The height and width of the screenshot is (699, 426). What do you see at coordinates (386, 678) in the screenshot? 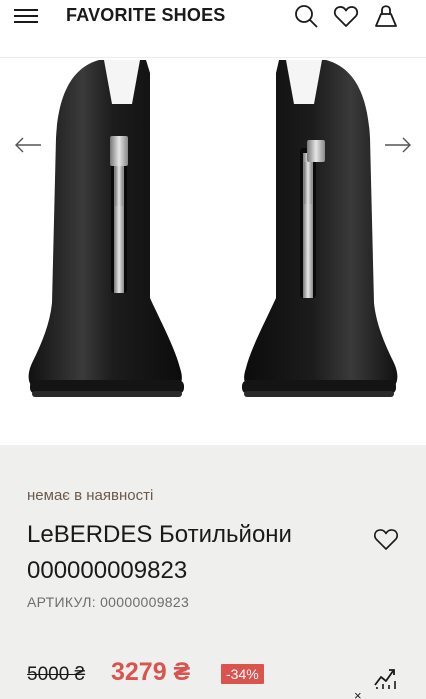
I see `price-trend-icon` at bounding box center [386, 678].